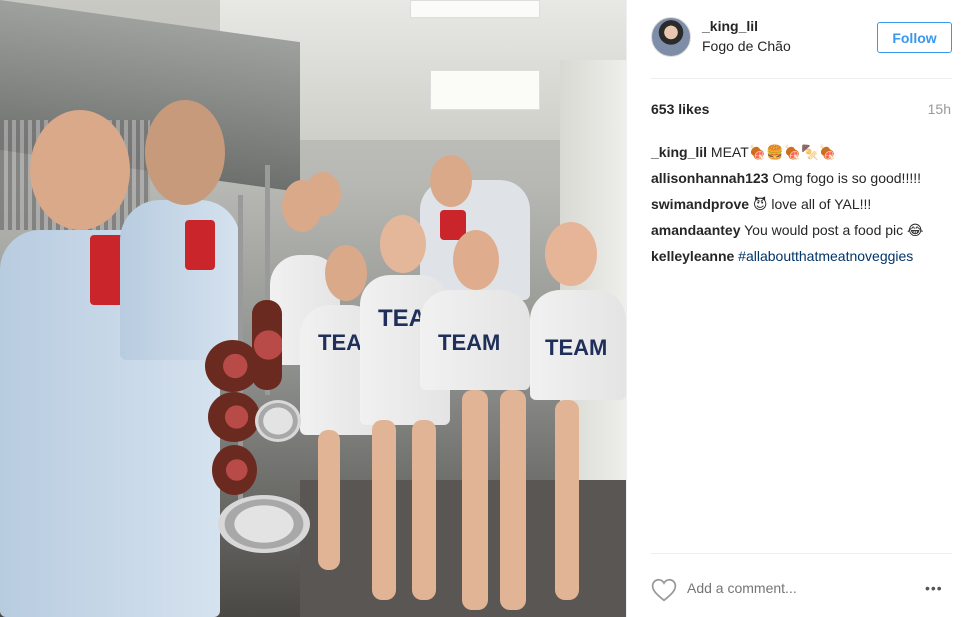 This screenshot has height=617, width=975. What do you see at coordinates (914, 37) in the screenshot?
I see `follow-button: Follow` at bounding box center [914, 37].